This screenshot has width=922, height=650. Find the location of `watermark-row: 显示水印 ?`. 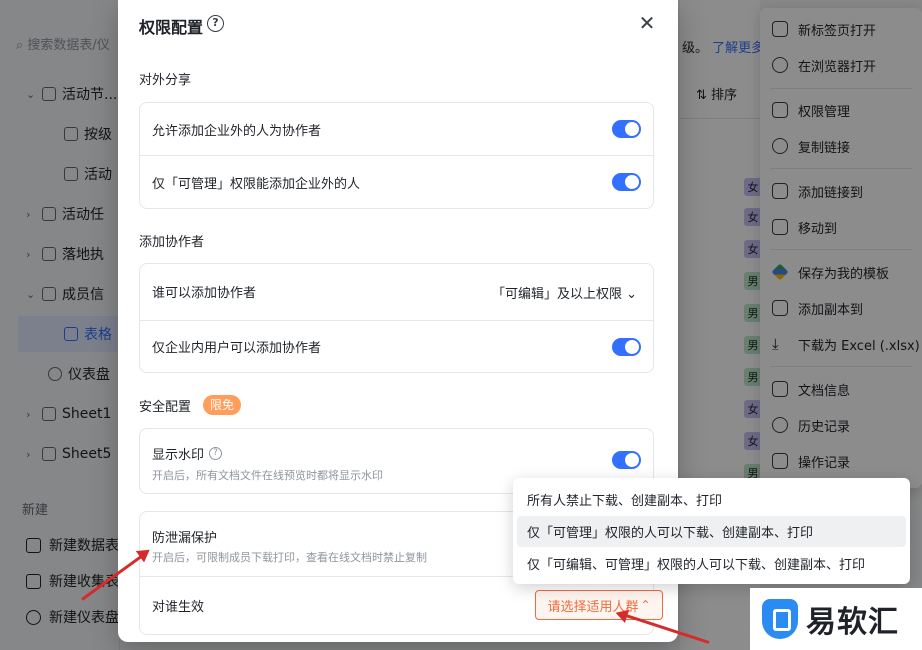

watermark-row: 显示水印 ? is located at coordinates (187, 453).